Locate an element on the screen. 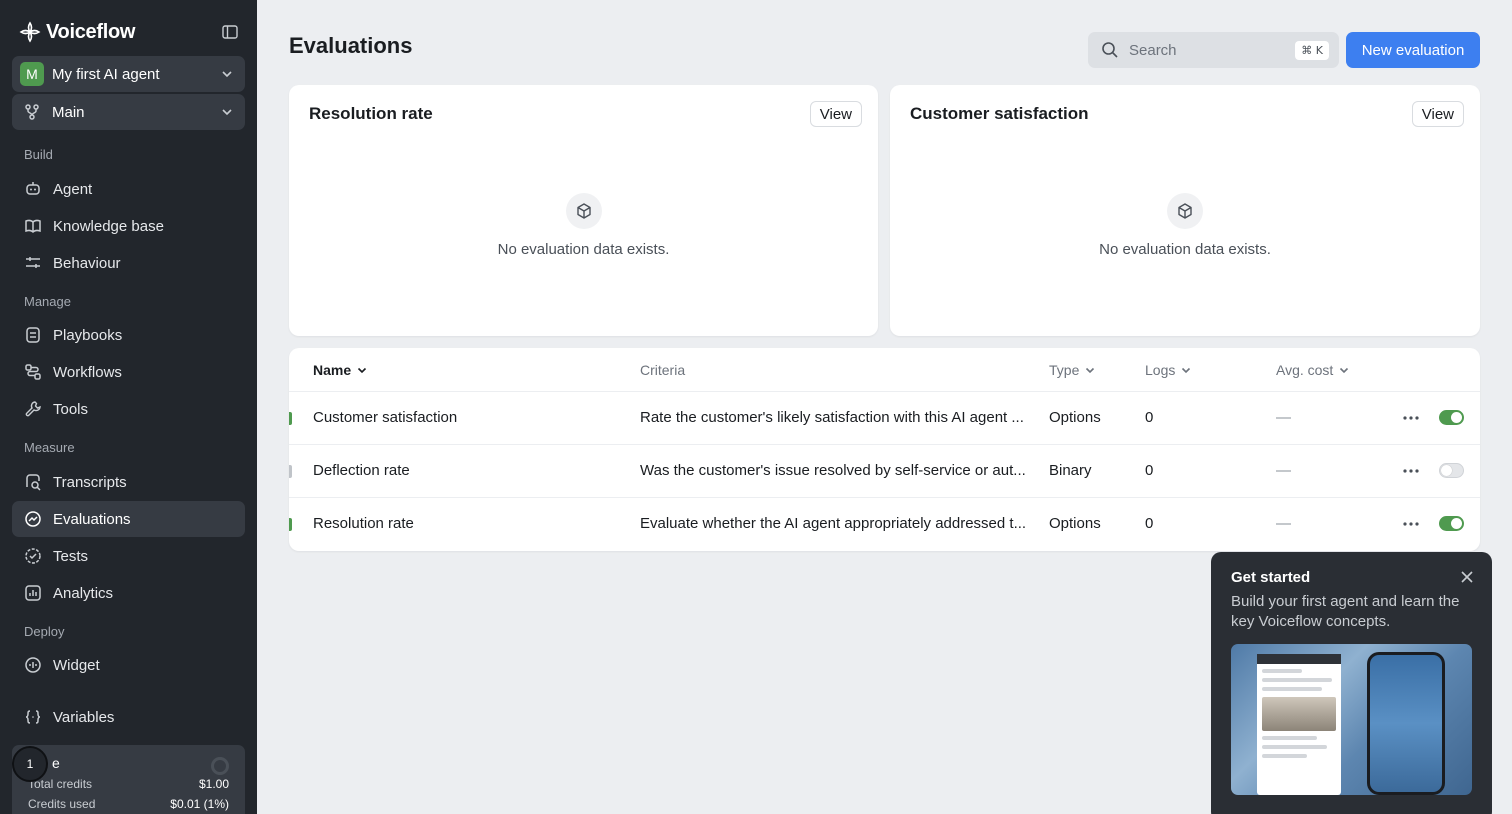  card-title: Customer satisfaction is located at coordinates (999, 113).